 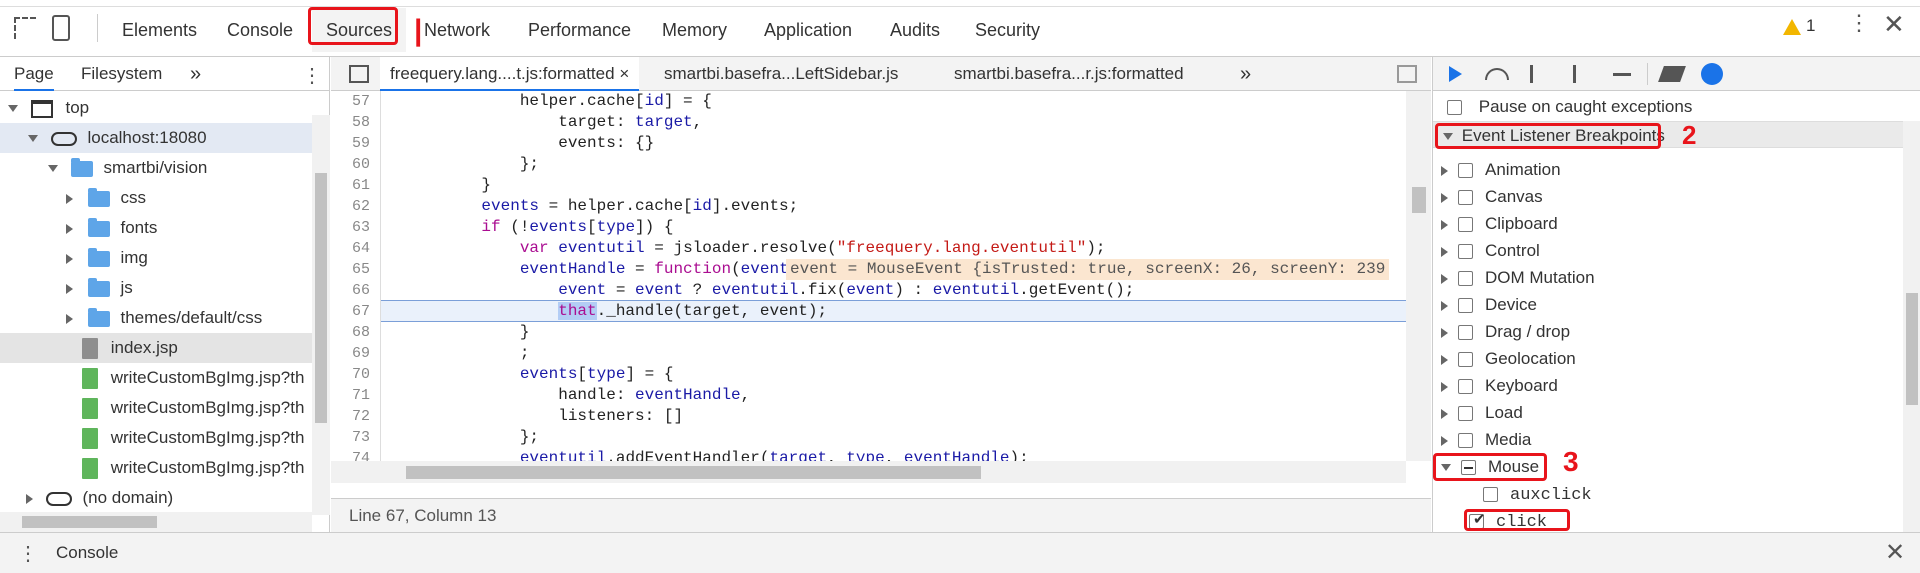 What do you see at coordinates (579, 30) in the screenshot?
I see `tab-performance: Performance` at bounding box center [579, 30].